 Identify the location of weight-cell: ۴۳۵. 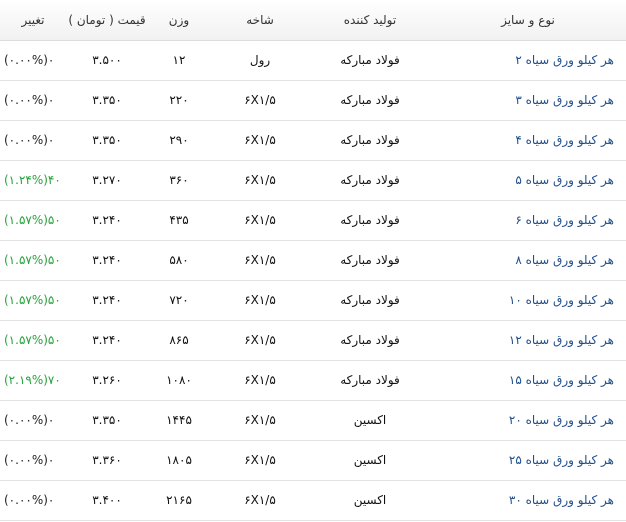
(179, 220).